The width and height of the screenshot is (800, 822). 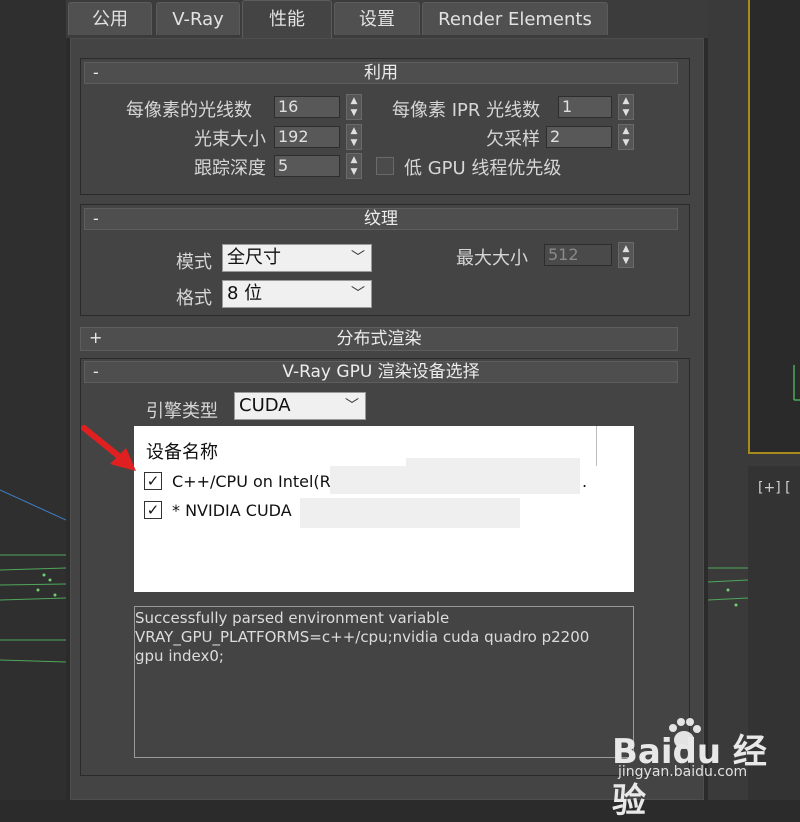 I want to click on format-dropdown: 8 位 ﹀, so click(x=297, y=294).